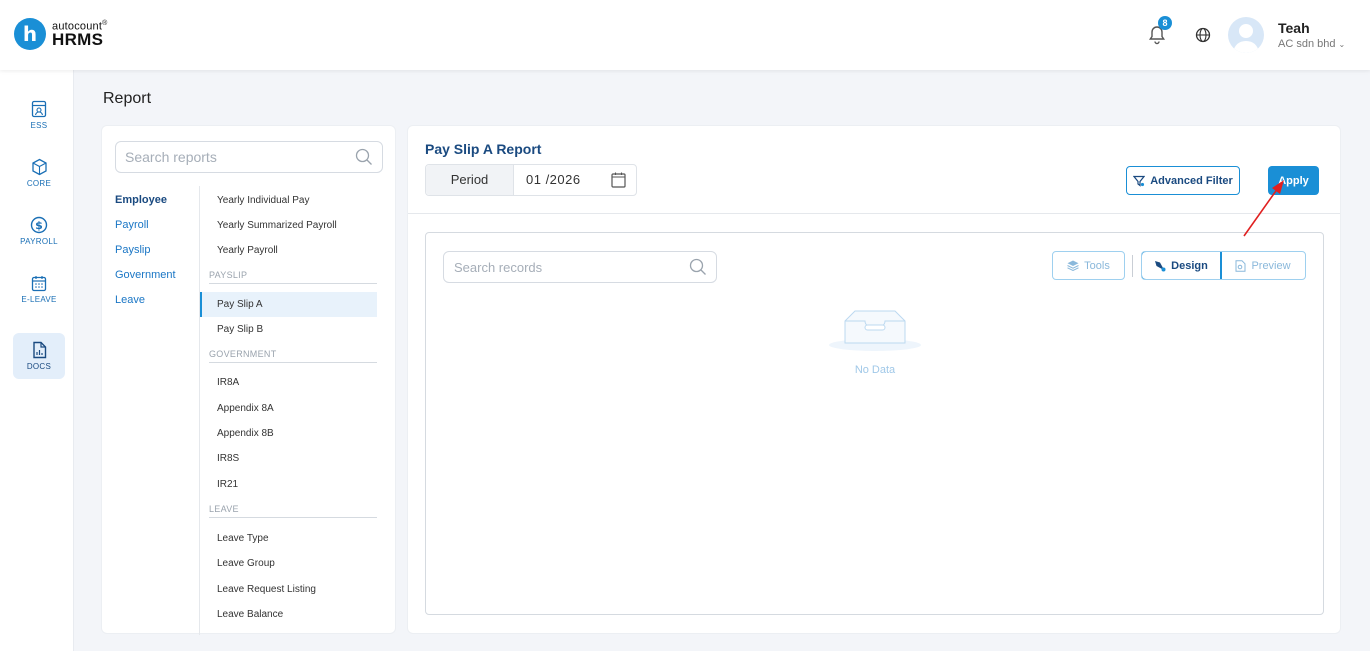  Describe the element at coordinates (288, 614) in the screenshot. I see `report-item: Leave Balance` at that location.